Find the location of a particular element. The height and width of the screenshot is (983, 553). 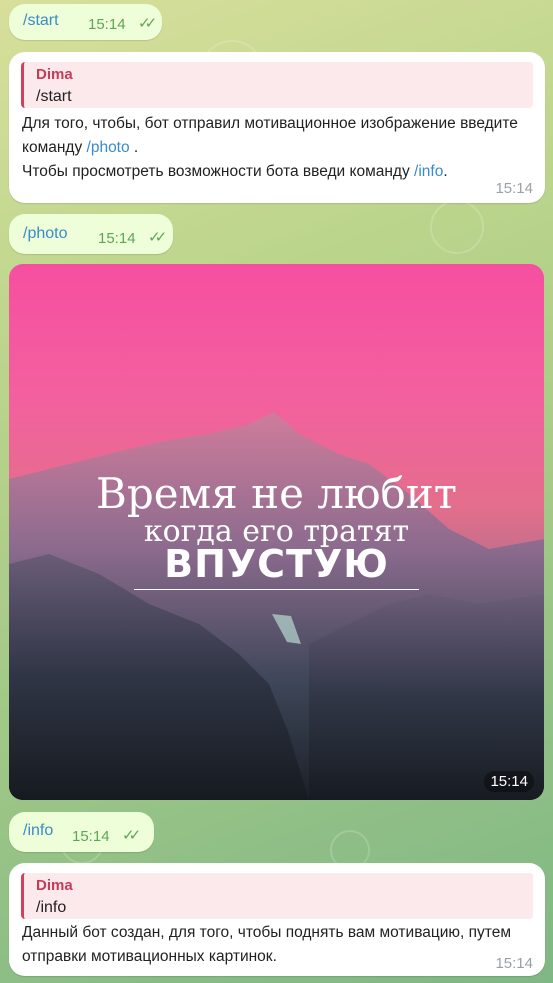

caption-divider is located at coordinates (276, 589).